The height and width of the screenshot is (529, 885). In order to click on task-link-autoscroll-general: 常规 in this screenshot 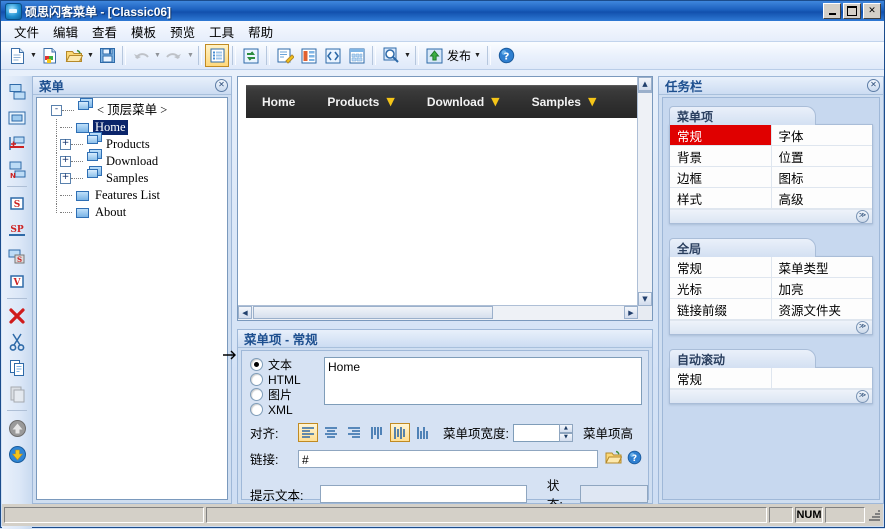, I will do `click(720, 378)`.